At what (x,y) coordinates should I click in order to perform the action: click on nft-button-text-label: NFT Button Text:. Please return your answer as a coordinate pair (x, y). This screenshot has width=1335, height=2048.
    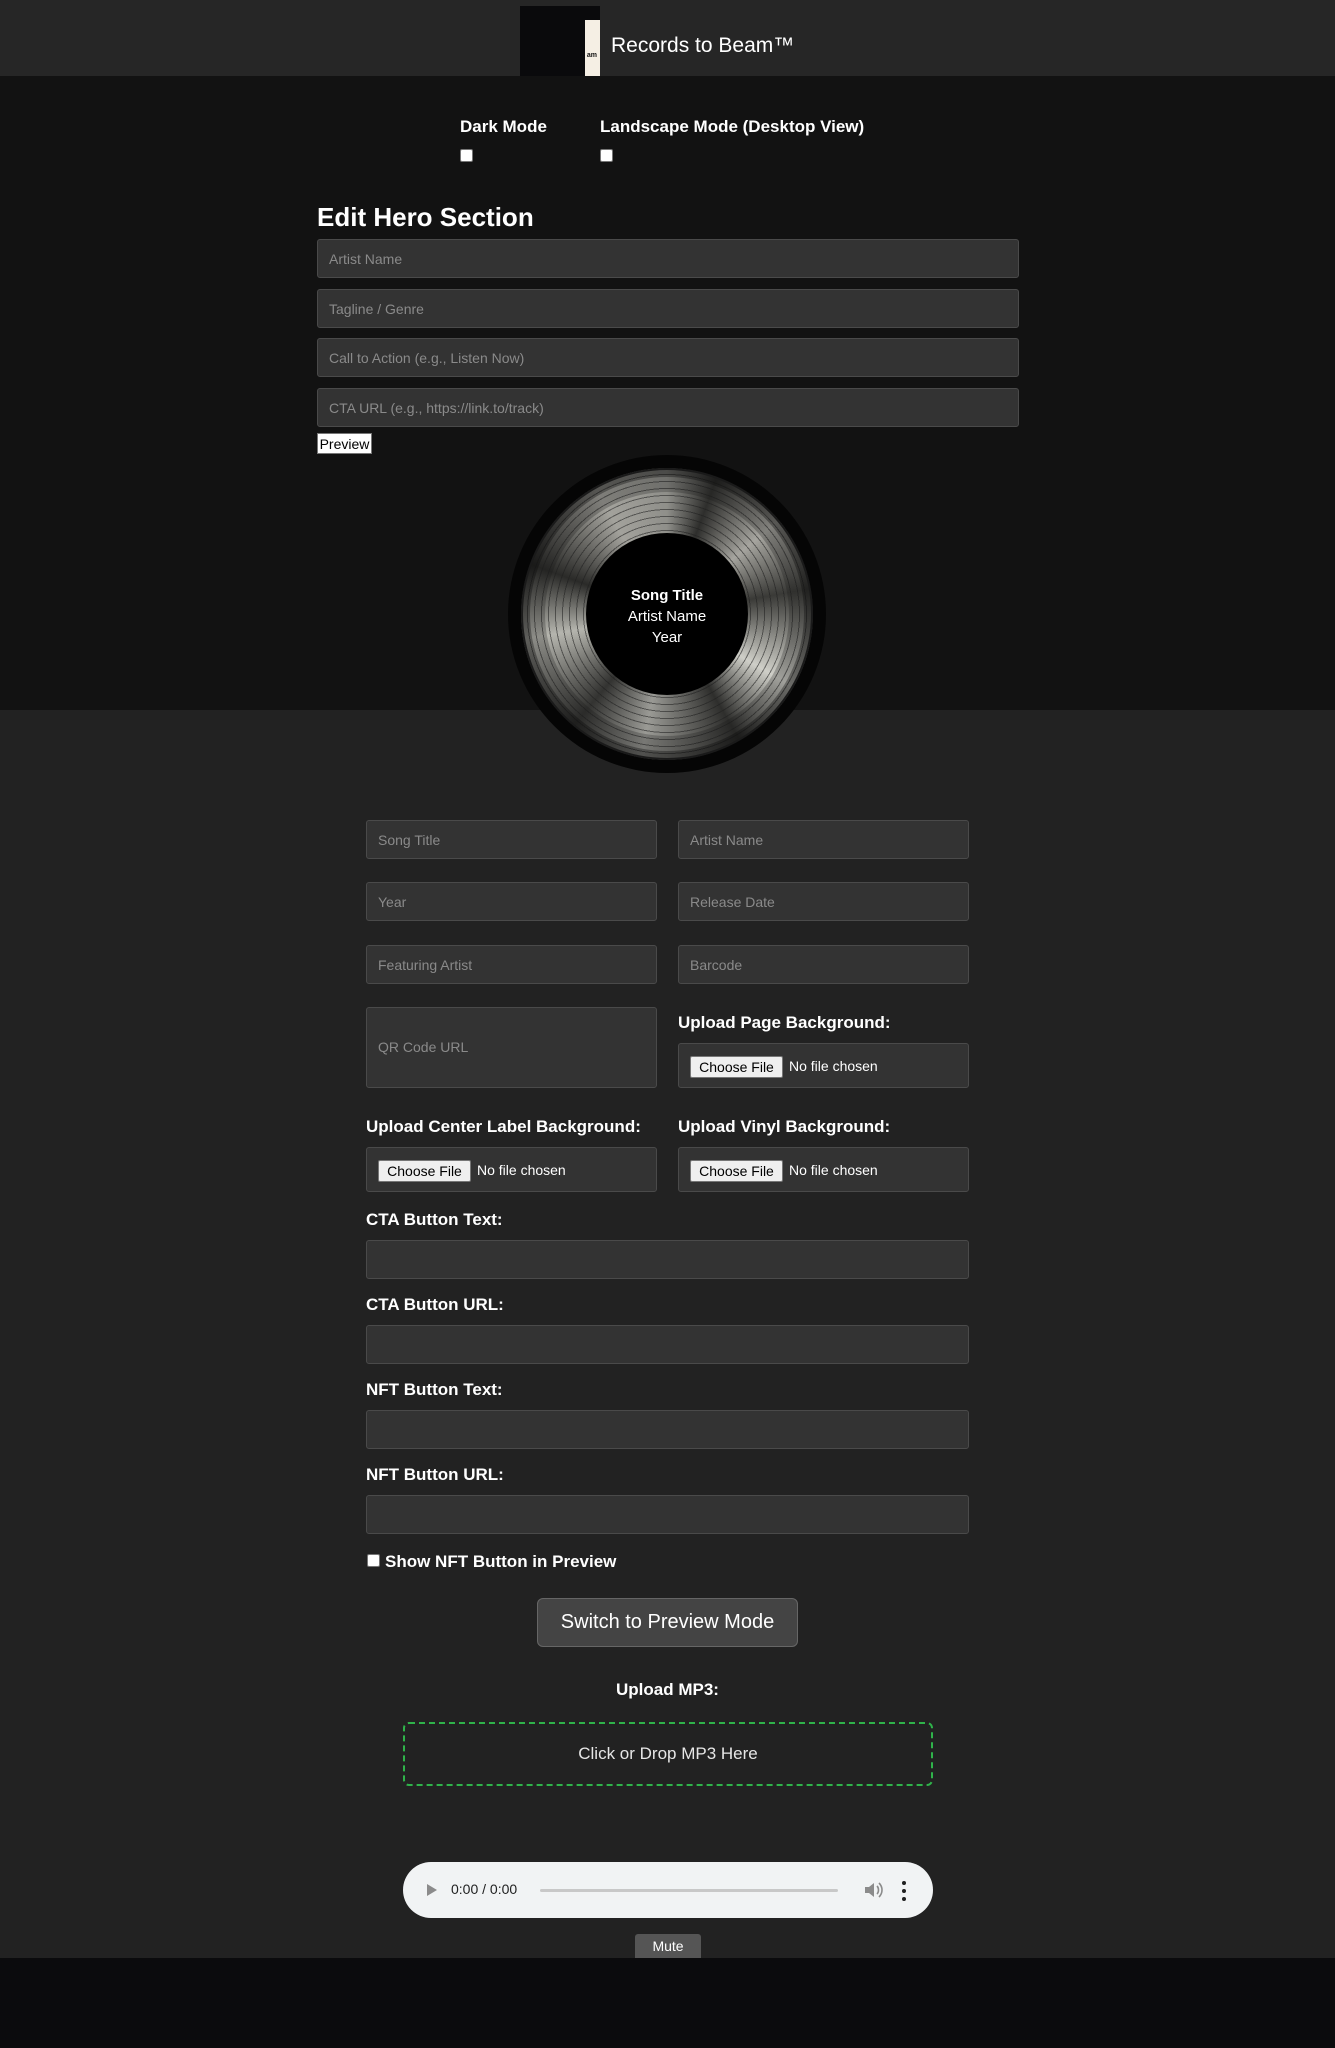
    Looking at the image, I should click on (434, 1389).